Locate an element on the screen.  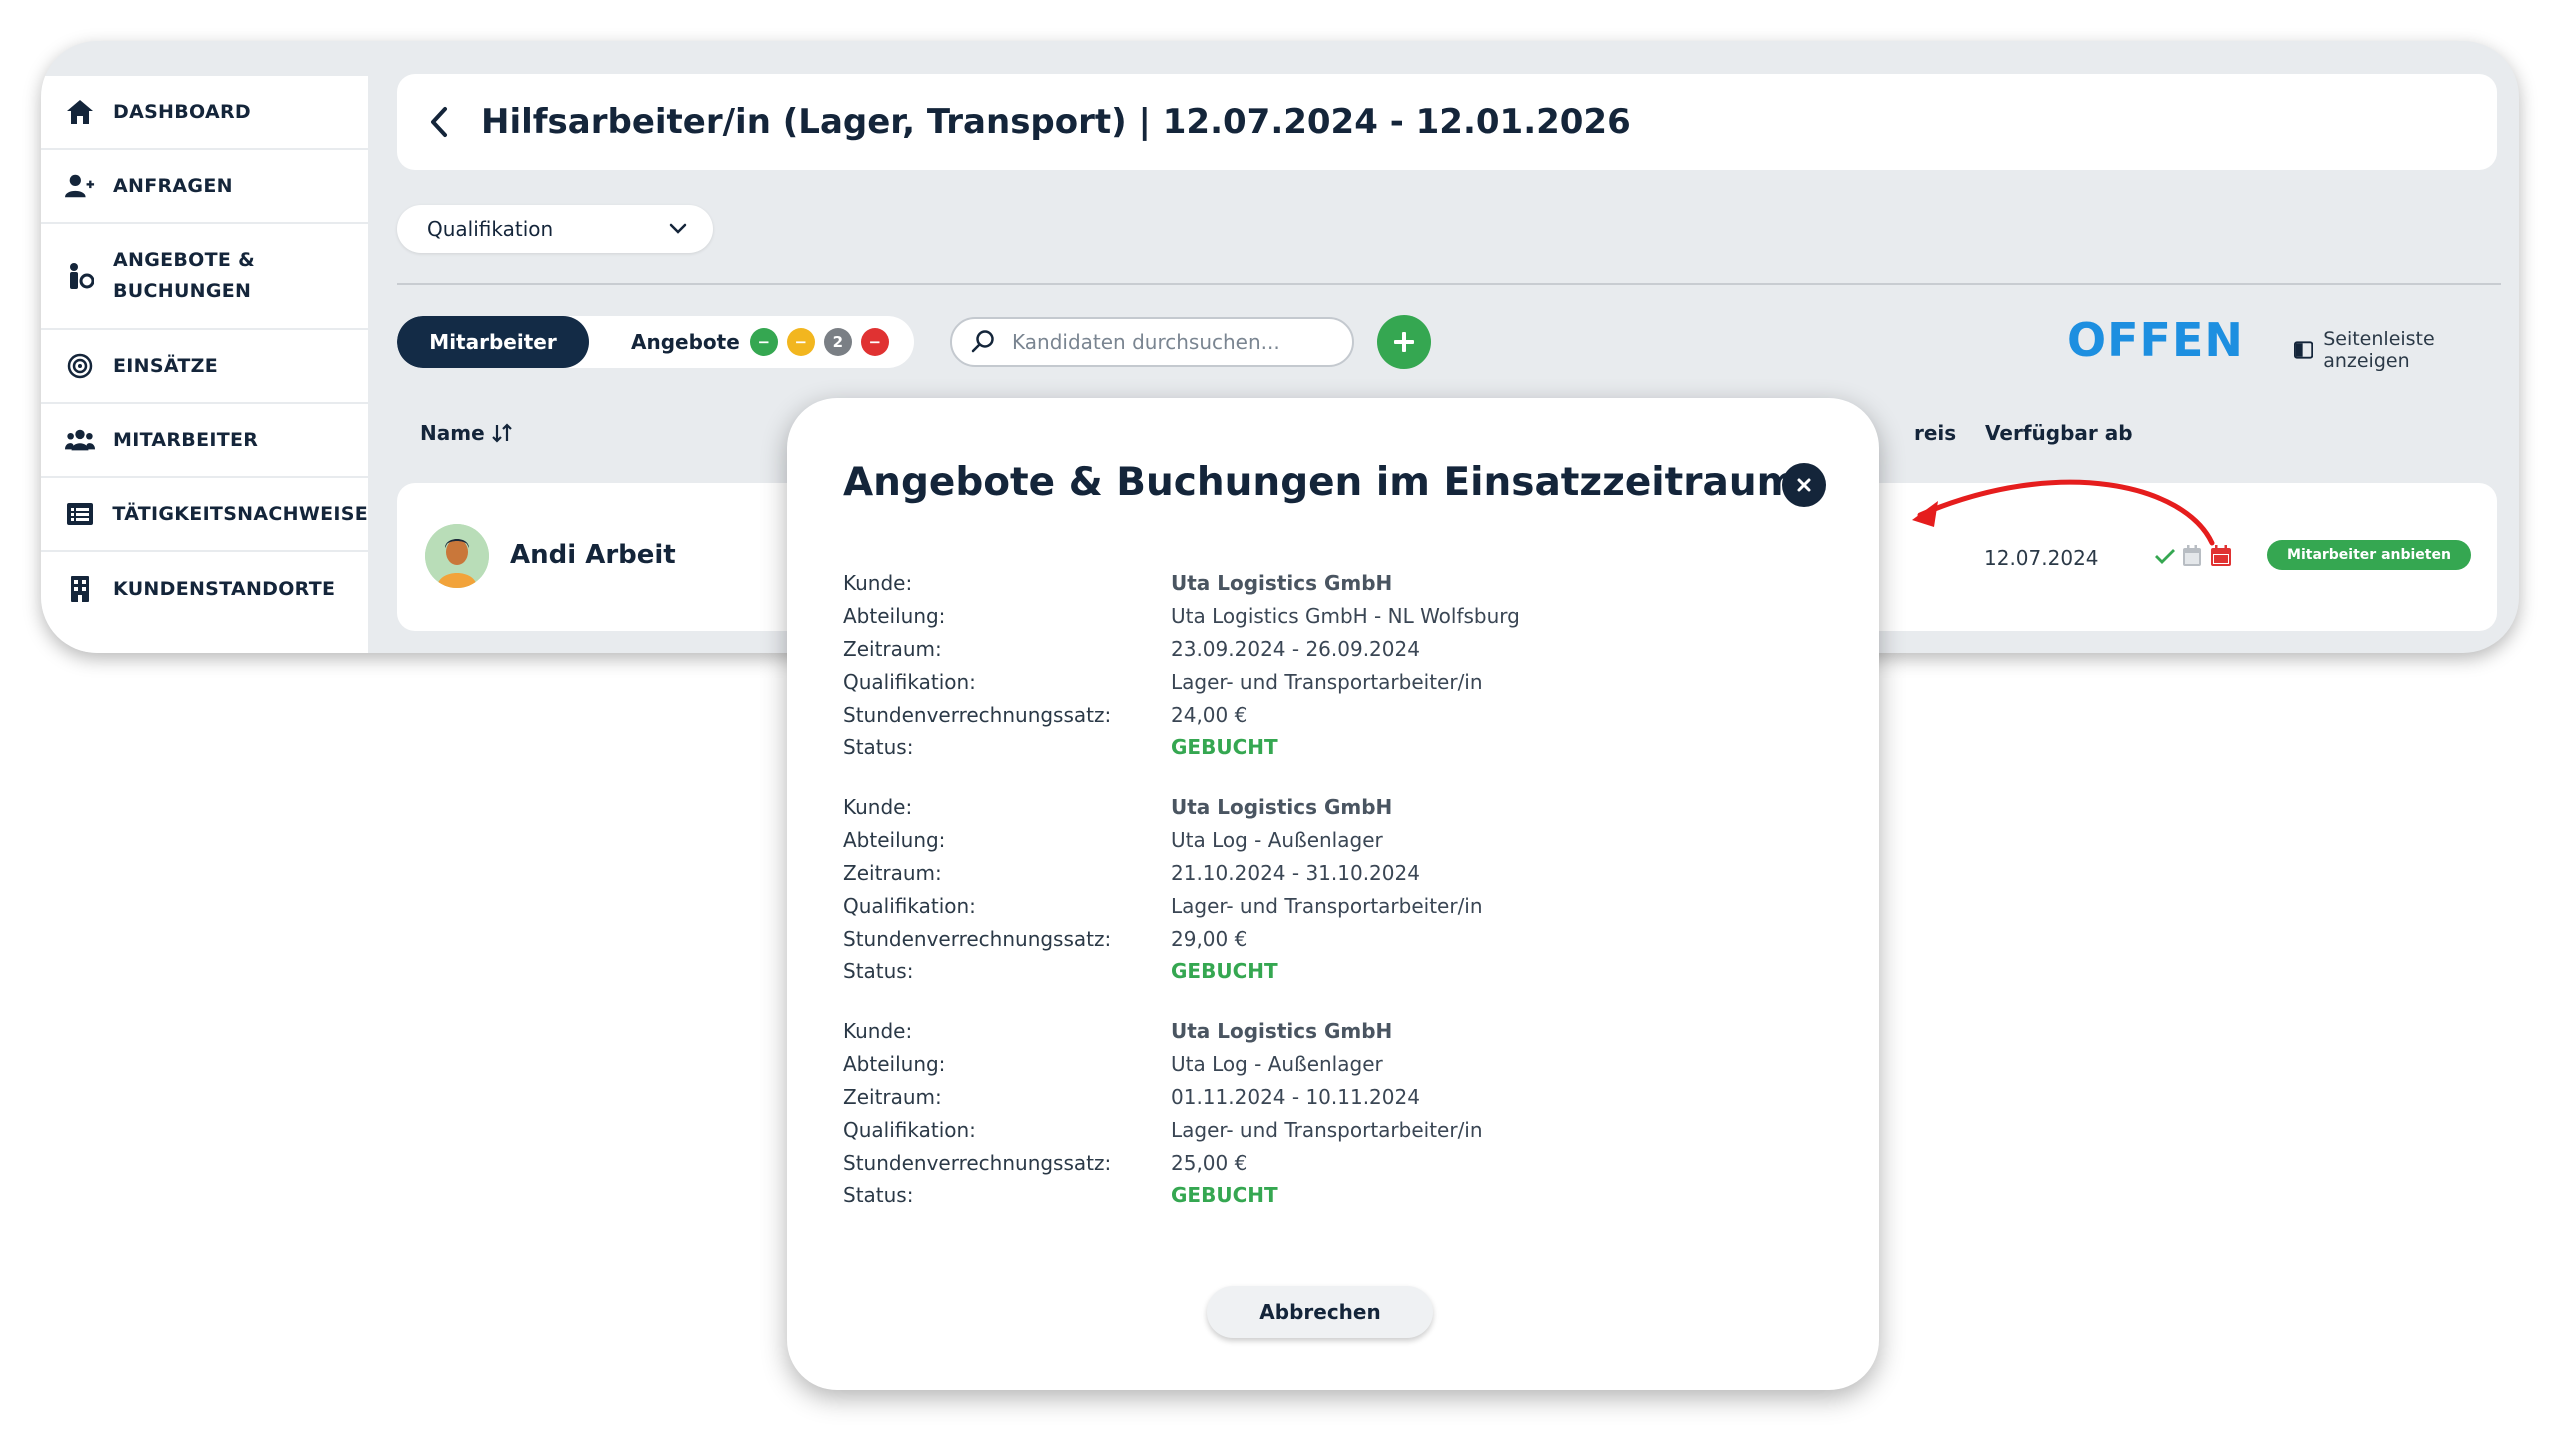
close-button is located at coordinates (1804, 485).